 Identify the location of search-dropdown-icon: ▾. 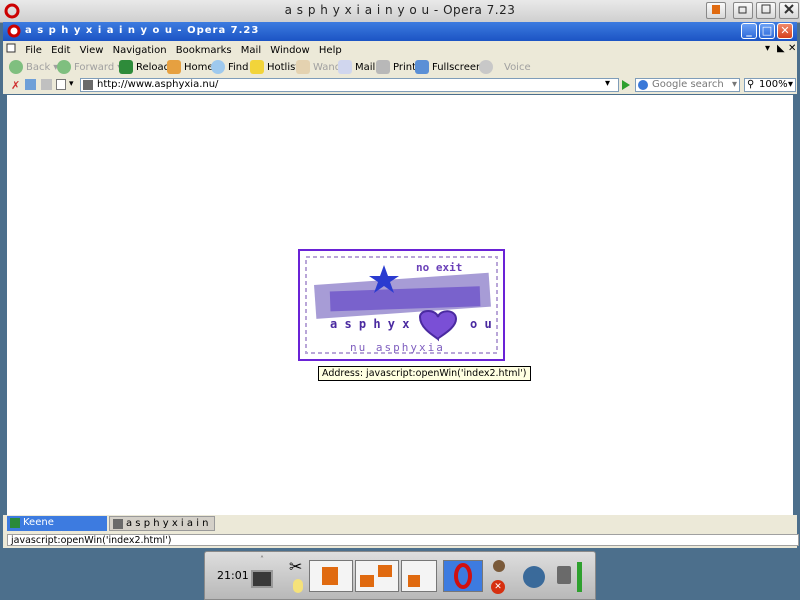
(734, 85).